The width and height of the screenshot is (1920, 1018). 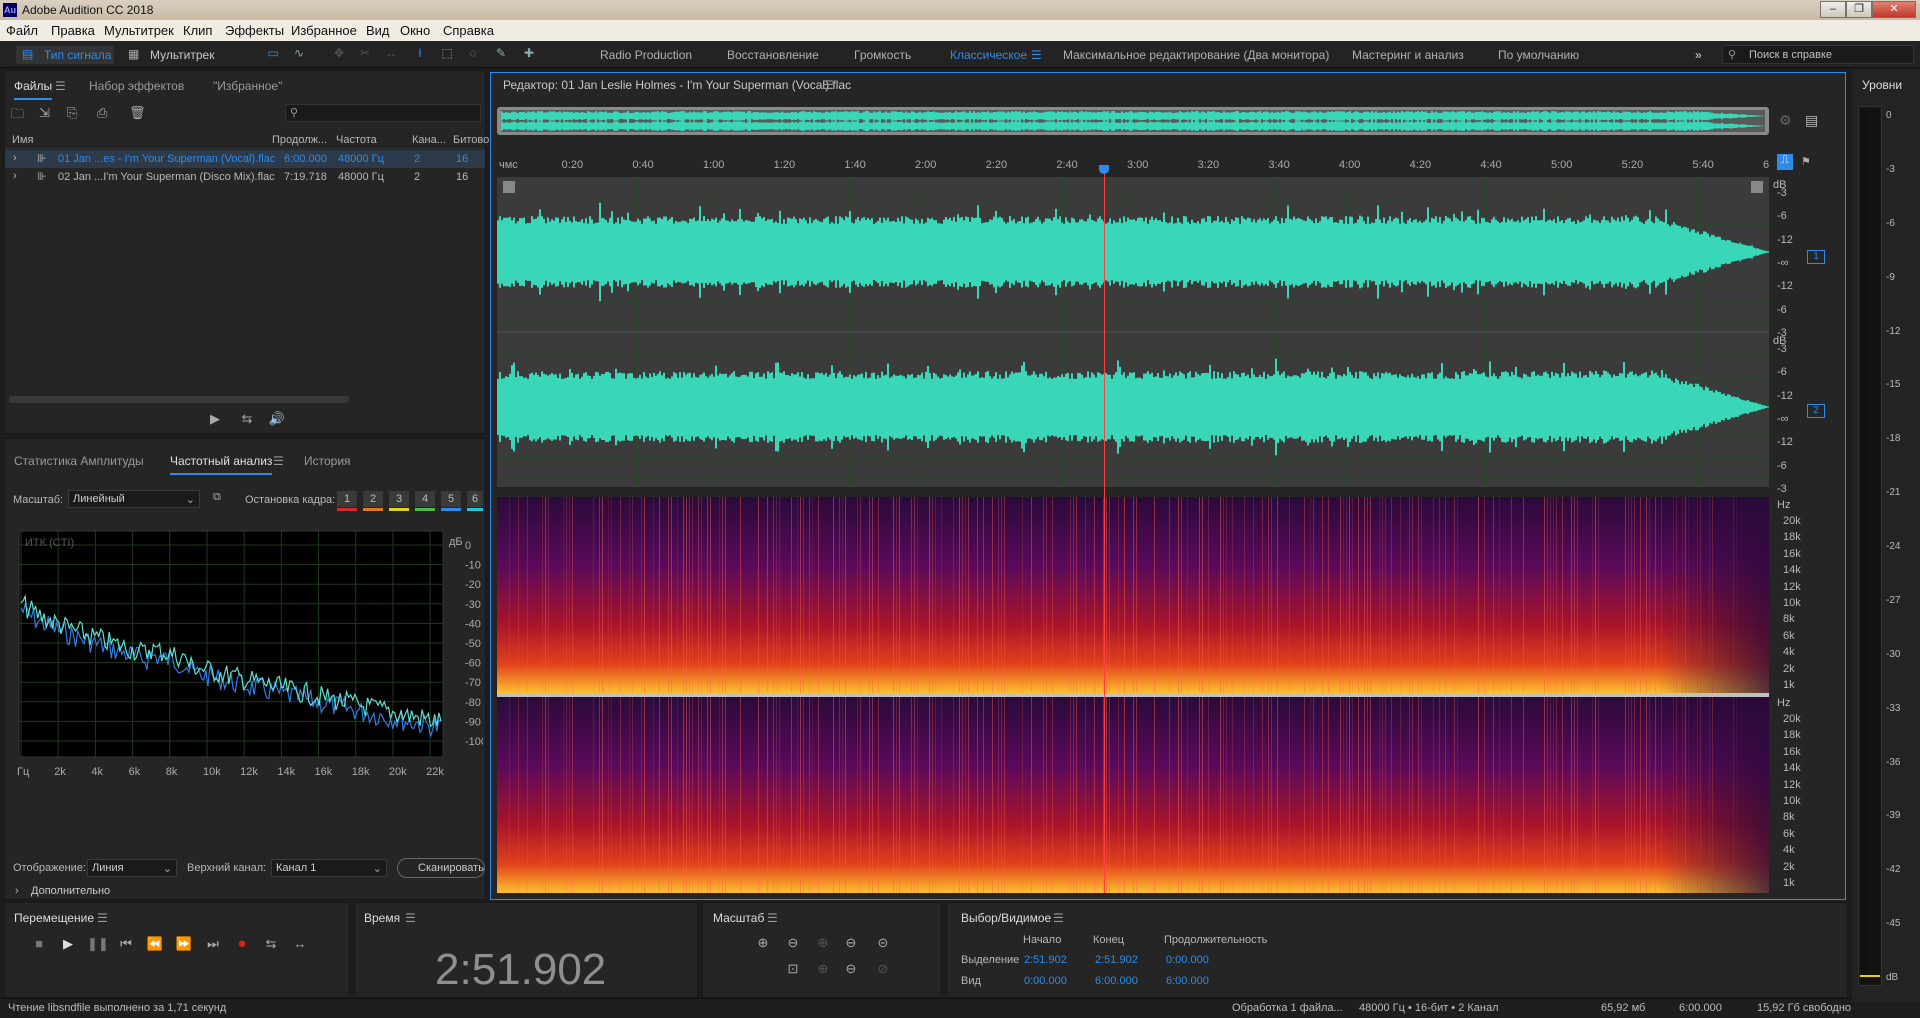 What do you see at coordinates (39, 943) in the screenshot?
I see `stop-icon: ■` at bounding box center [39, 943].